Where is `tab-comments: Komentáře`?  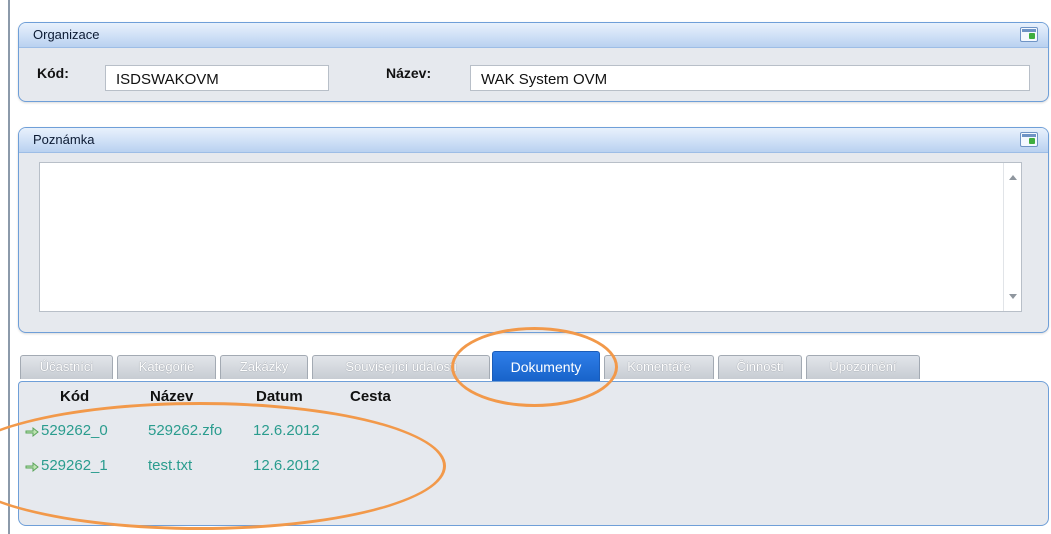 tab-comments: Komentáře is located at coordinates (659, 367).